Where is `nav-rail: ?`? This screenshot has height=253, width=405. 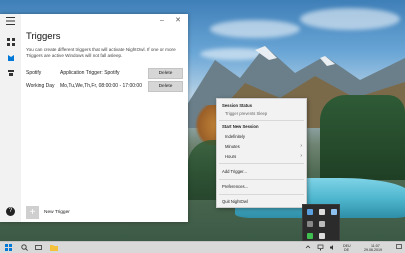 nav-rail: ? is located at coordinates (10, 118).